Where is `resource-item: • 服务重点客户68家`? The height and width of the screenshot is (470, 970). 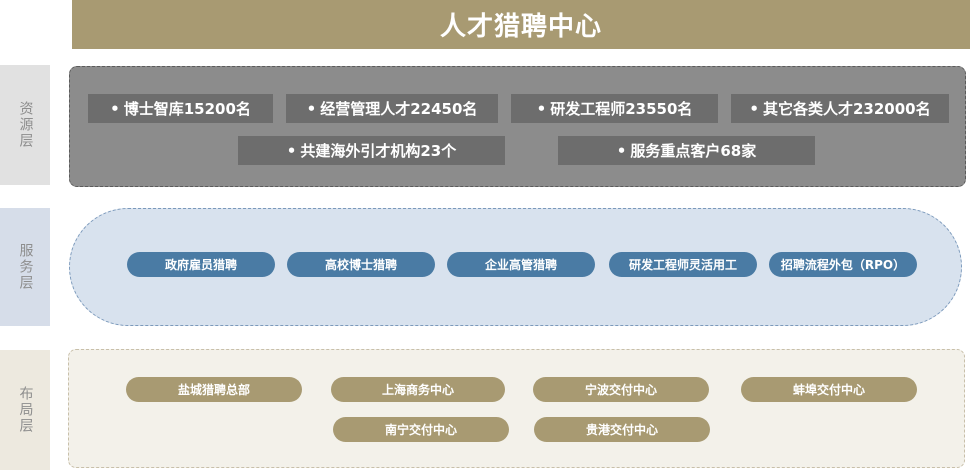
resource-item: • 服务重点客户68家 is located at coordinates (686, 150).